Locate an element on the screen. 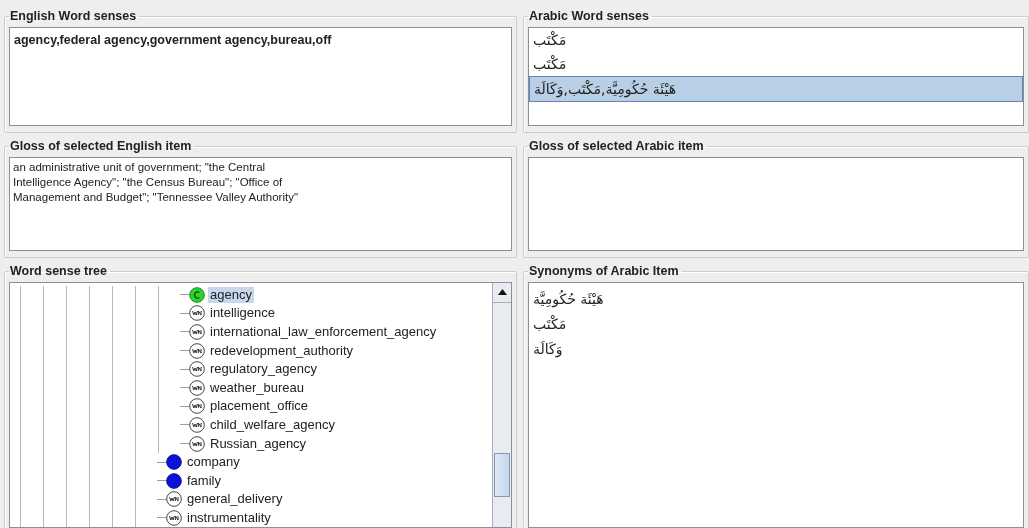 Image resolution: width=1029 pixels, height=528 pixels. synonym-item: هَيْئَة حُكُومِيَّة is located at coordinates (776, 299).